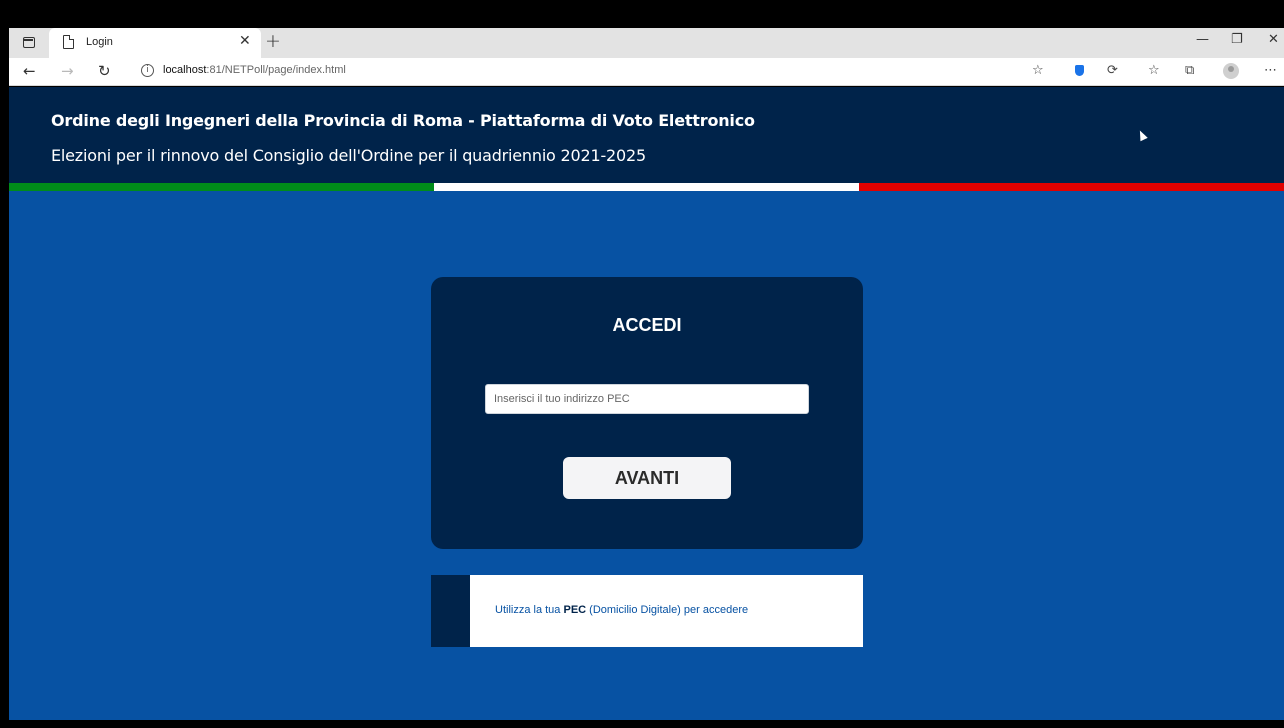  Describe the element at coordinates (273, 41) in the screenshot. I see `new-tab-button: +` at that location.